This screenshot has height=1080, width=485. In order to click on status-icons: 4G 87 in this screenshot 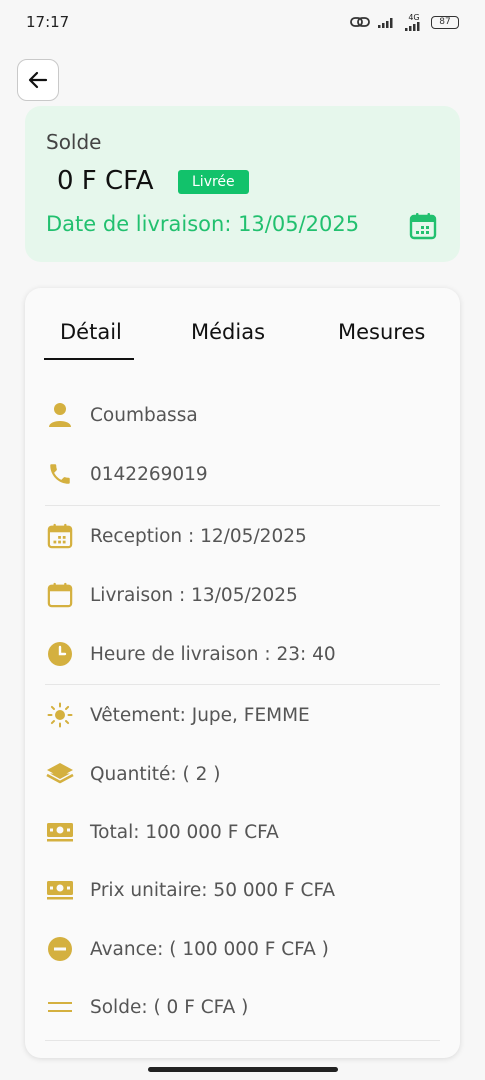, I will do `click(404, 21)`.